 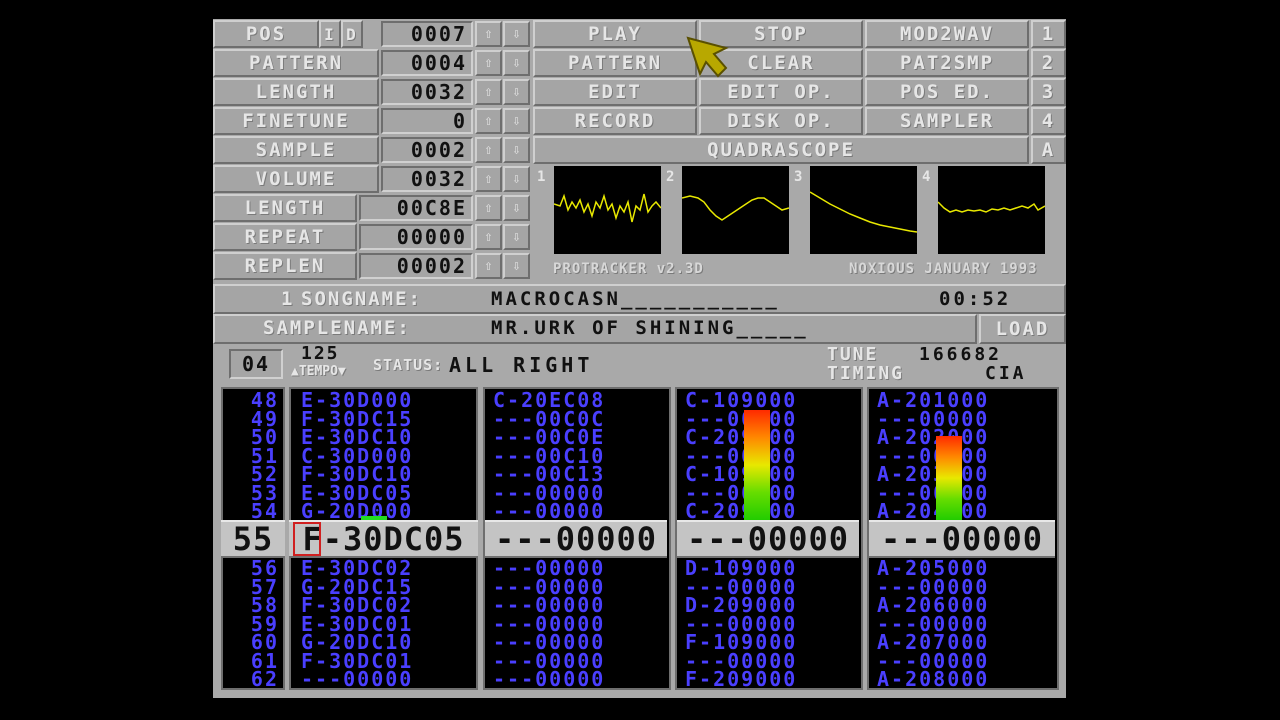 I want to click on repeat-up-arrow-icon: ⇧, so click(x=488, y=237).